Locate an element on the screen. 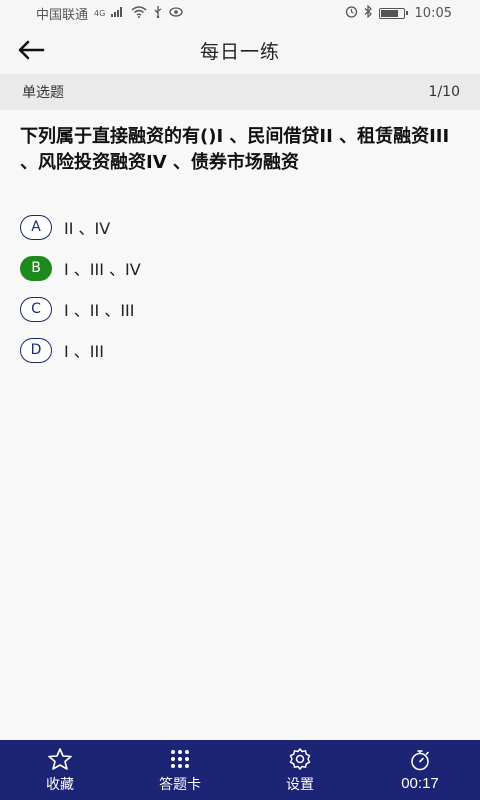  answer-card-button: 答题卡 is located at coordinates (180, 770).